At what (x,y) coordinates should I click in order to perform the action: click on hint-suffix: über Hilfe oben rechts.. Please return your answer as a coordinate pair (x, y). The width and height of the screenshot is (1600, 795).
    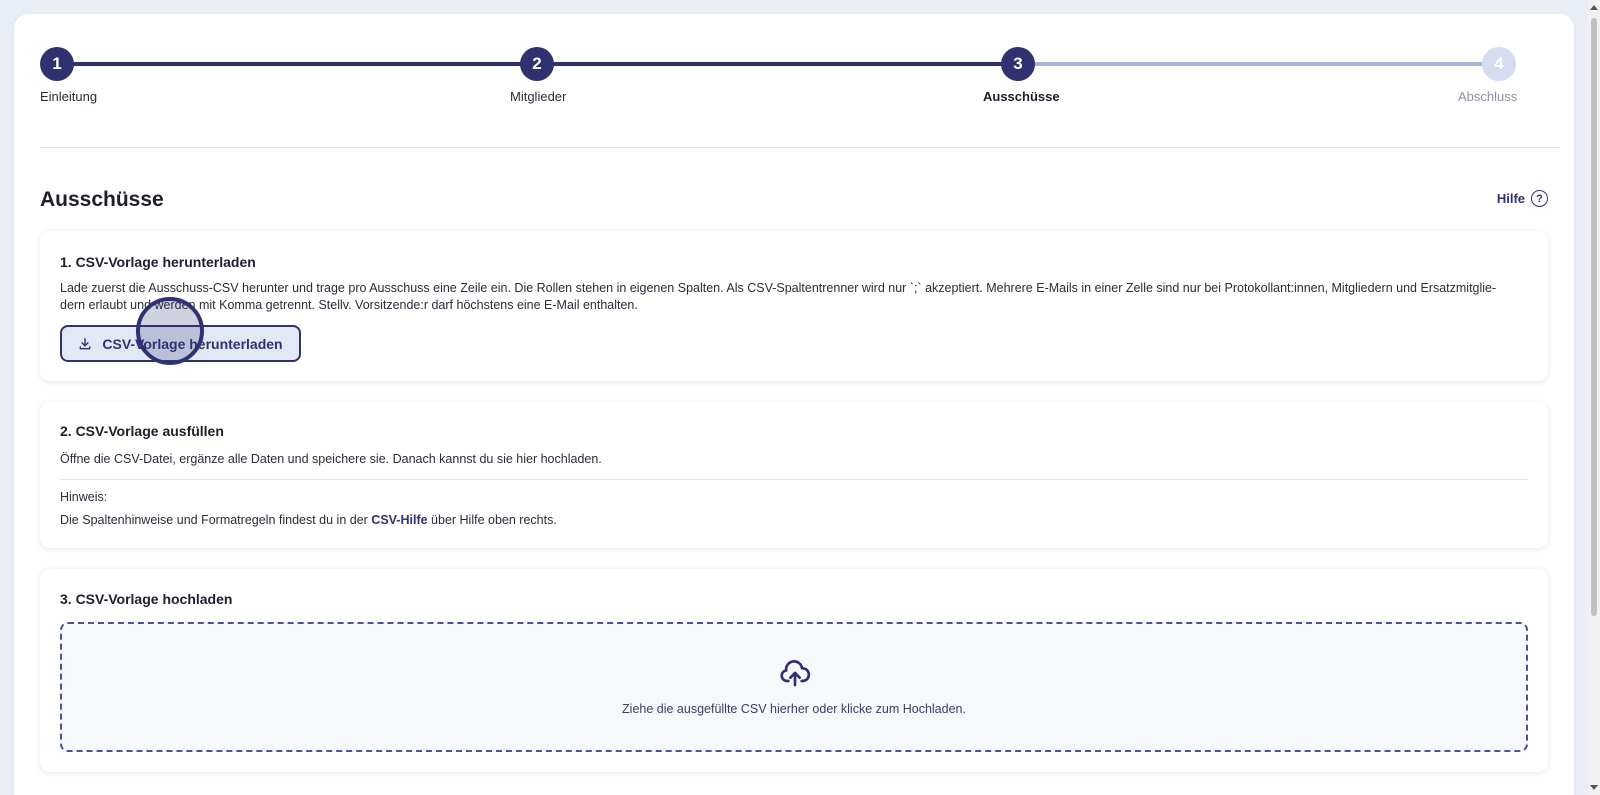
    Looking at the image, I should click on (492, 520).